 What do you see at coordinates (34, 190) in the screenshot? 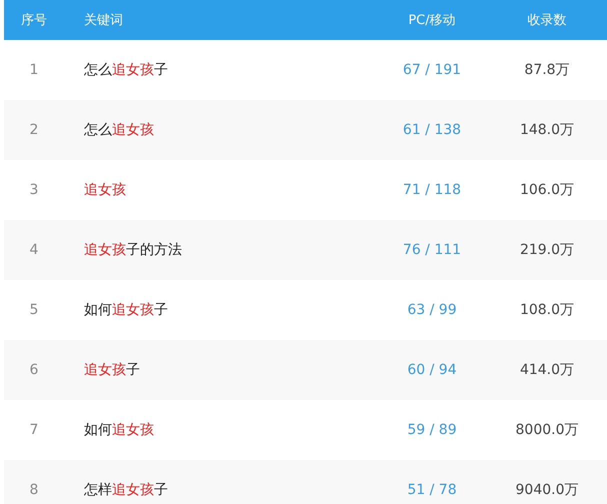
I see `row-number: 3` at bounding box center [34, 190].